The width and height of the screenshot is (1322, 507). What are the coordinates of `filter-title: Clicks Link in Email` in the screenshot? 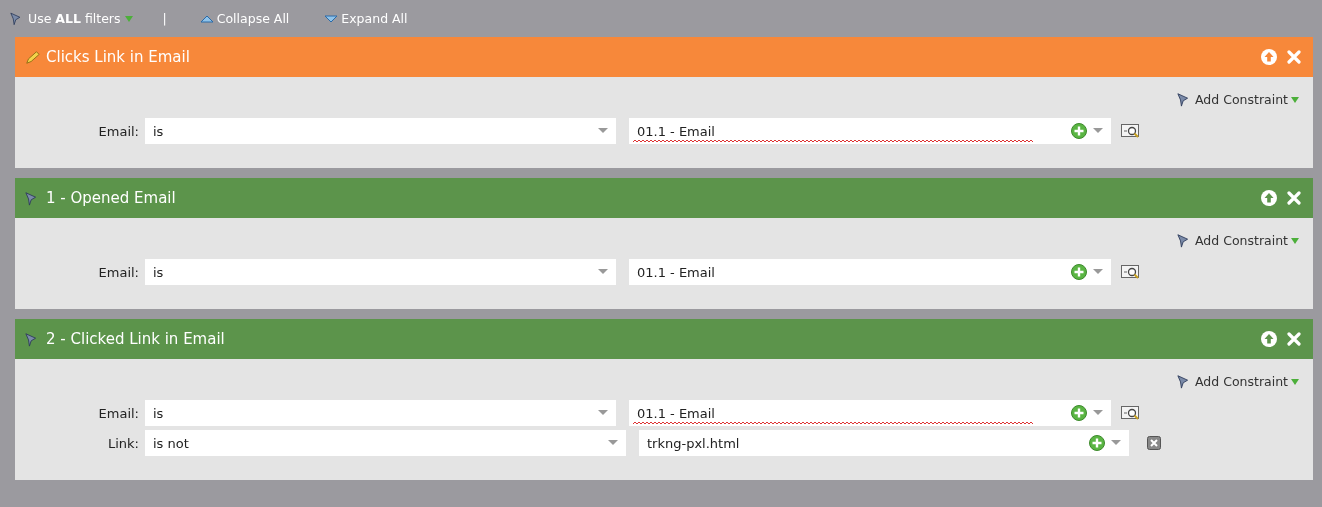 It's located at (118, 57).